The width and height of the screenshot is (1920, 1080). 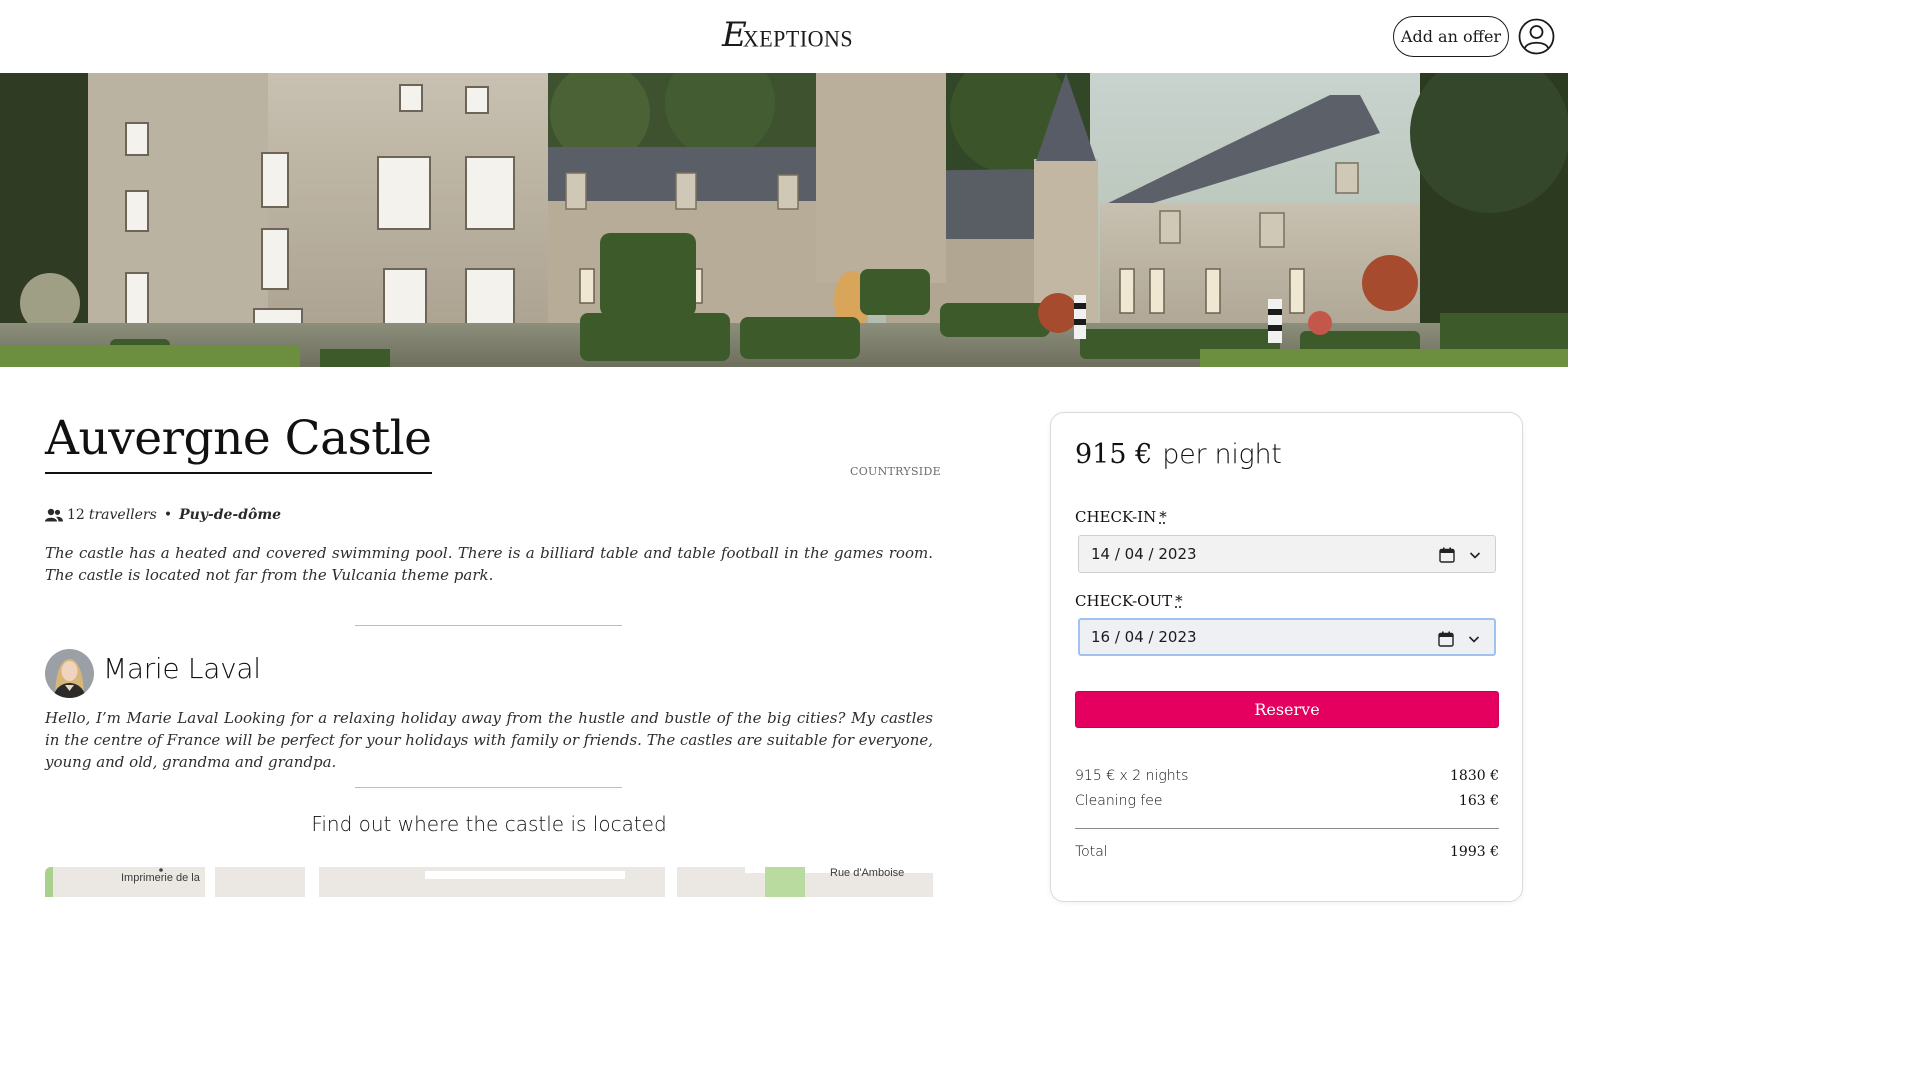 What do you see at coordinates (1222, 454) in the screenshot?
I see `price-unit: per night` at bounding box center [1222, 454].